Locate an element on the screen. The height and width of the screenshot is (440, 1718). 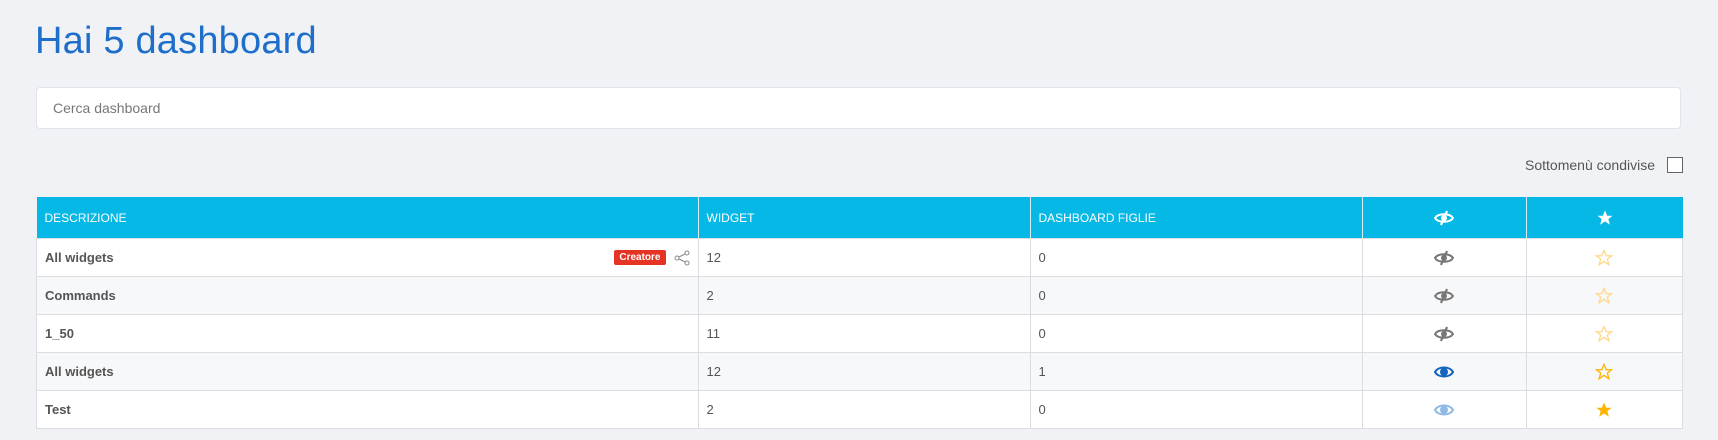
dashboard-name: Test is located at coordinates (367, 409).